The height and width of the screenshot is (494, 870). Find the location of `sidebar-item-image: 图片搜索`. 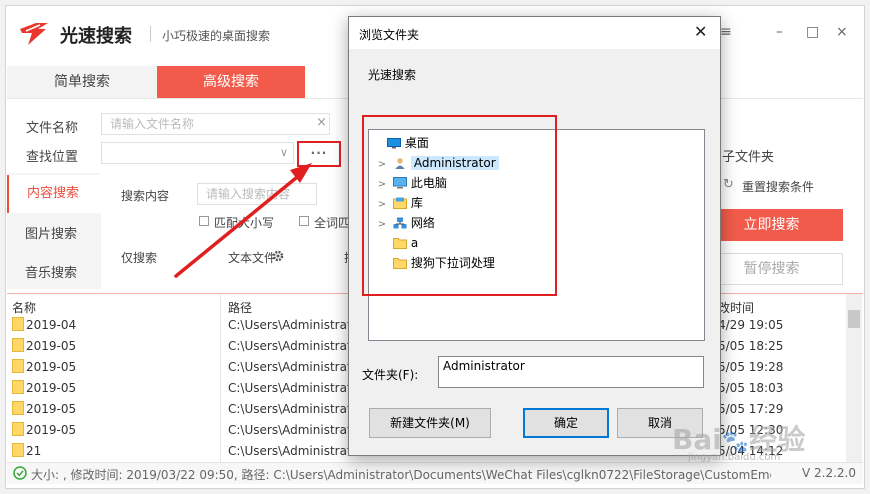

sidebar-item-image: 图片搜索 is located at coordinates (54, 235).